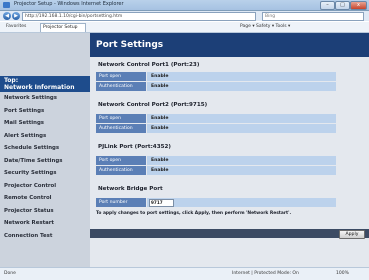 This screenshot has height=280, width=369. I want to click on port-number-input: 9717, so click(161, 203).